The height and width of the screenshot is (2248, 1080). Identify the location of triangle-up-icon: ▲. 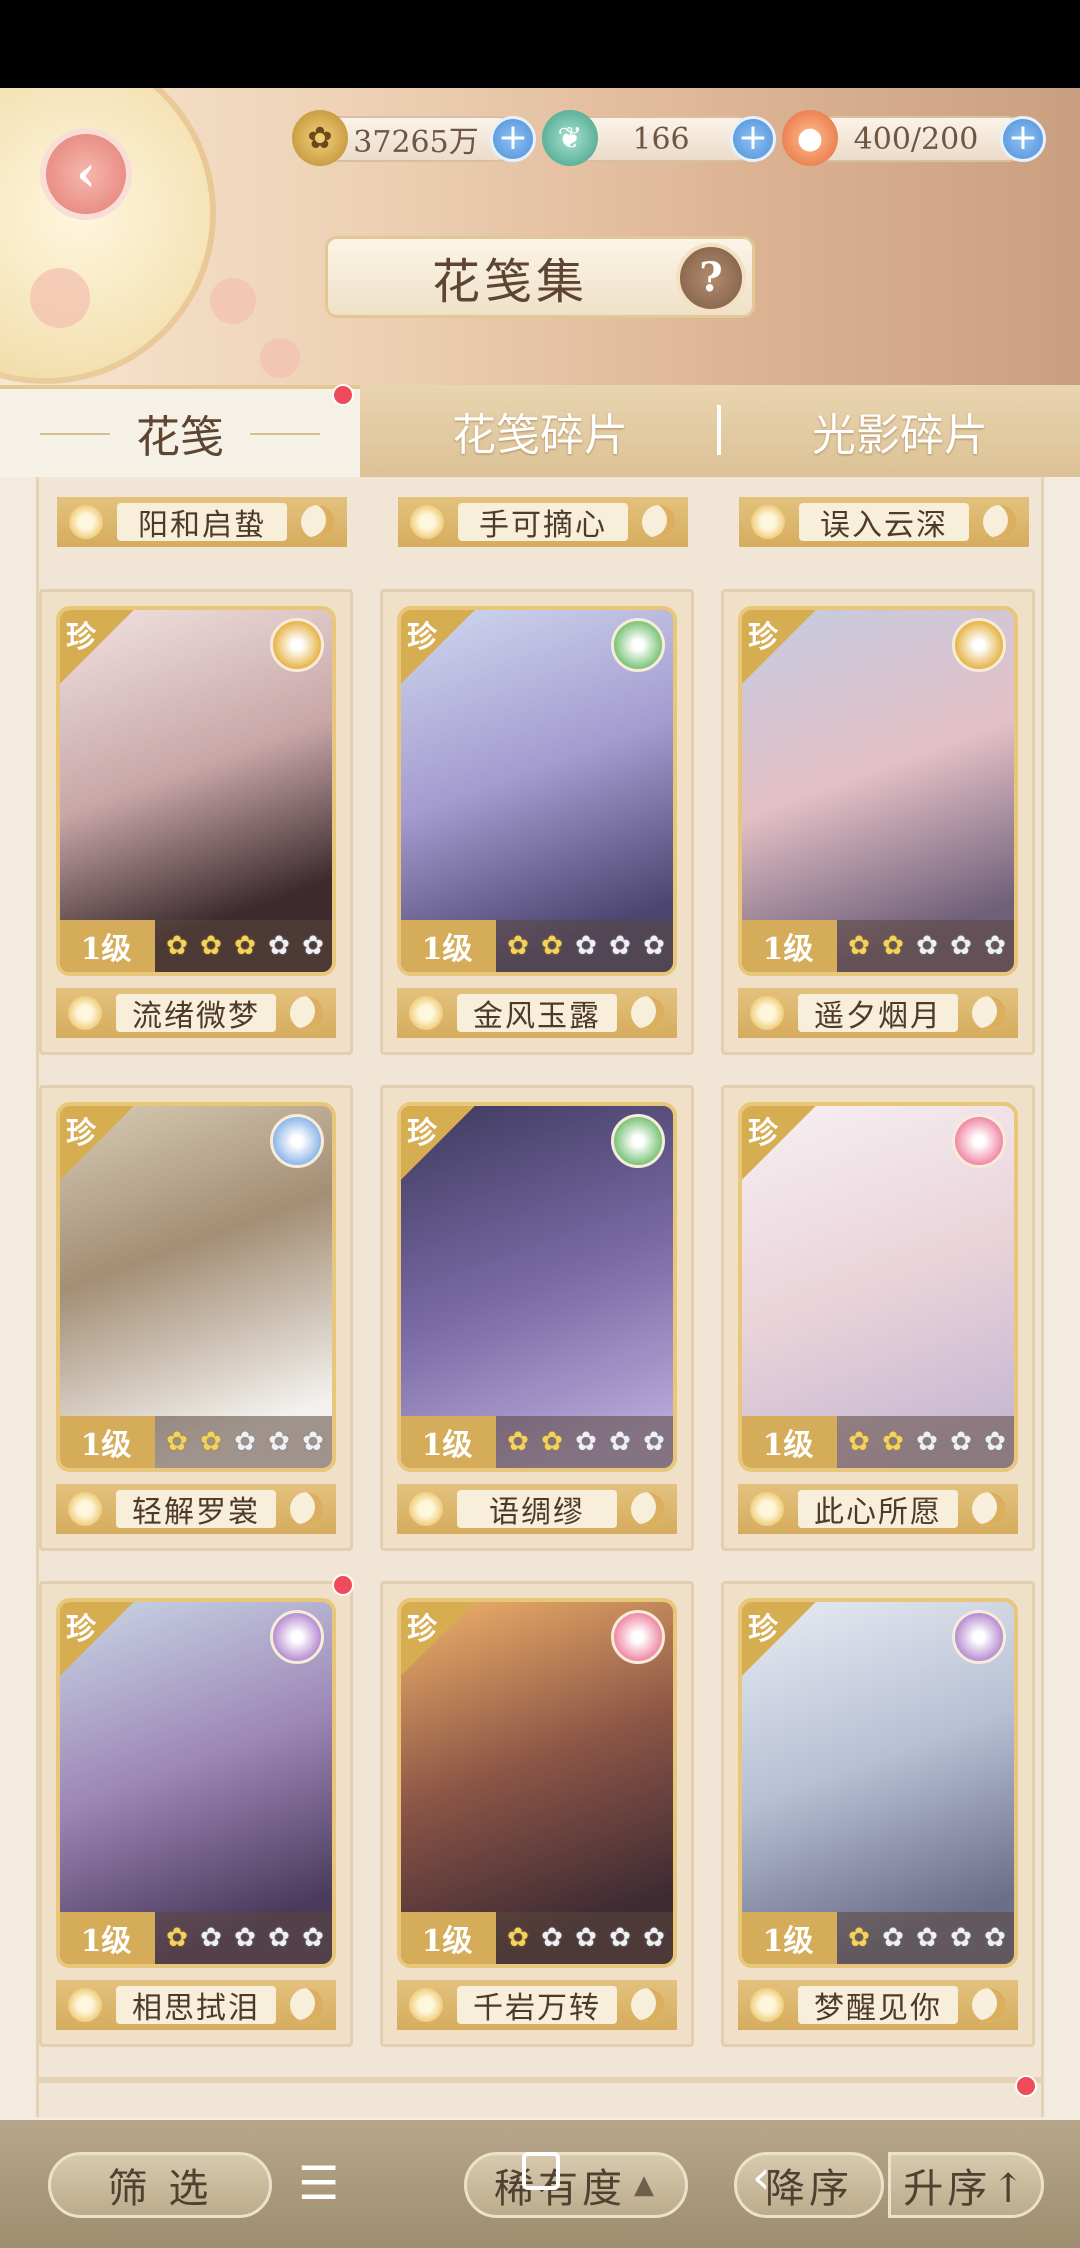
(646, 2185).